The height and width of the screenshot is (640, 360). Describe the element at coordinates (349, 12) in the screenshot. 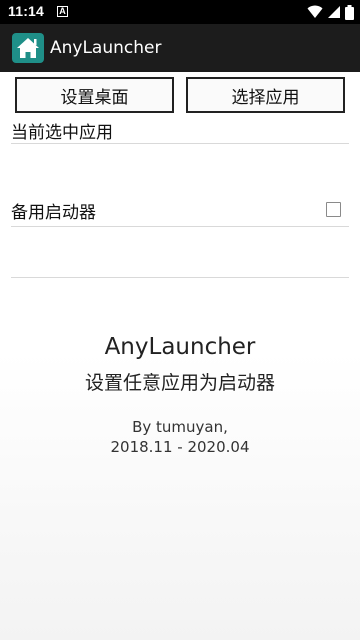

I see `battery-icon` at that location.